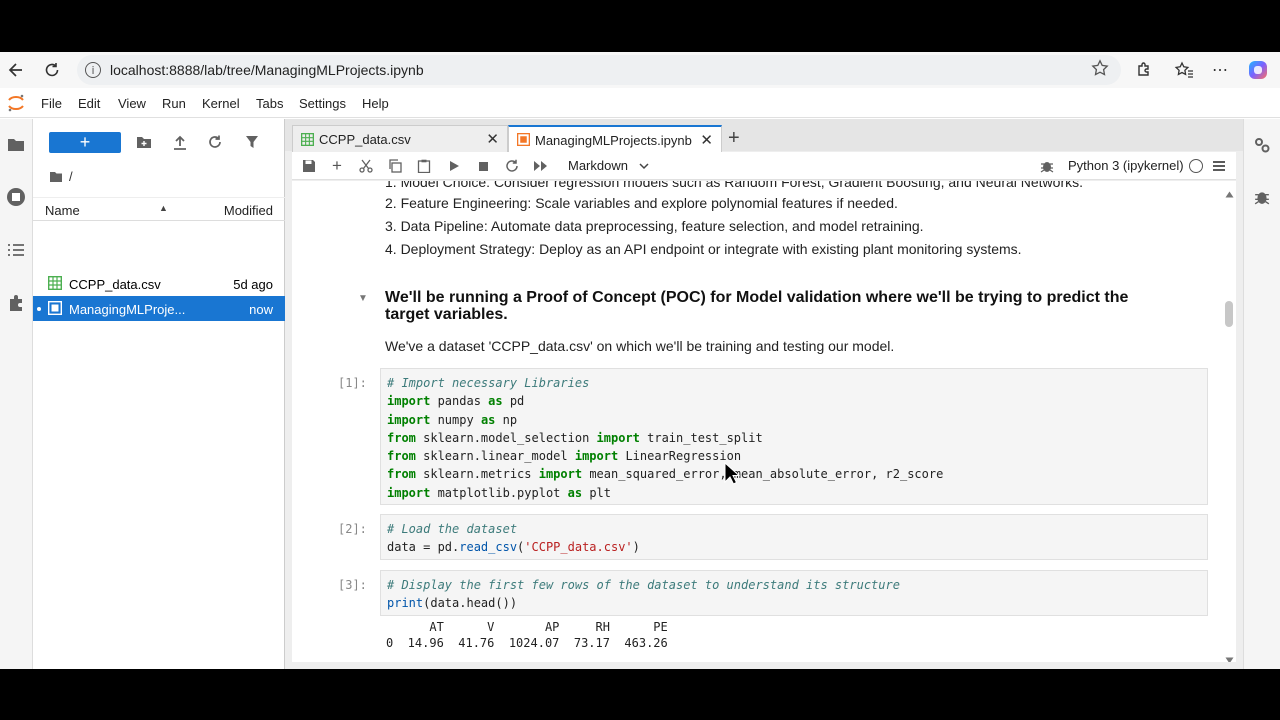 Image resolution: width=1280 pixels, height=720 pixels. I want to click on cell-type-select: Markdown, so click(598, 165).